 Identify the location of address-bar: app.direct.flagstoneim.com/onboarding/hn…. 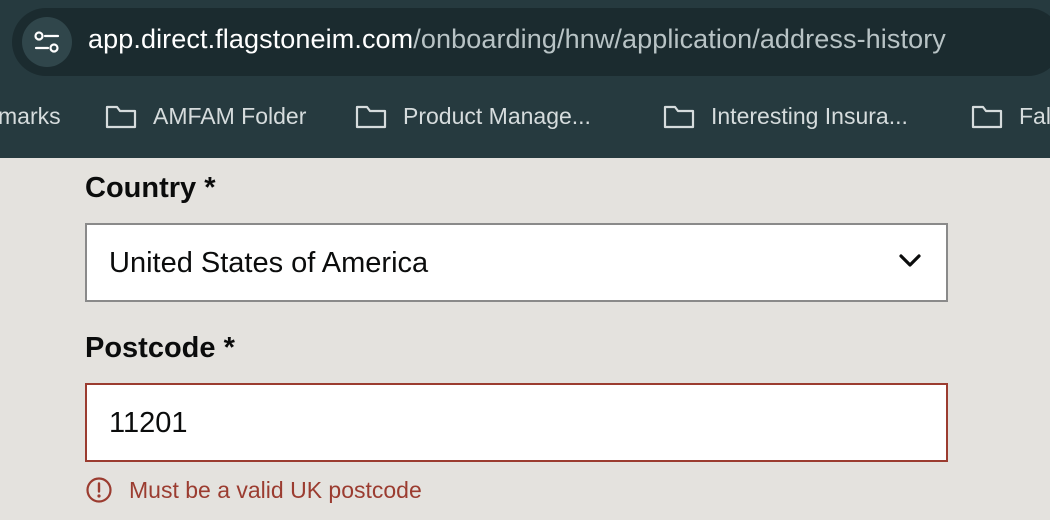
(531, 42).